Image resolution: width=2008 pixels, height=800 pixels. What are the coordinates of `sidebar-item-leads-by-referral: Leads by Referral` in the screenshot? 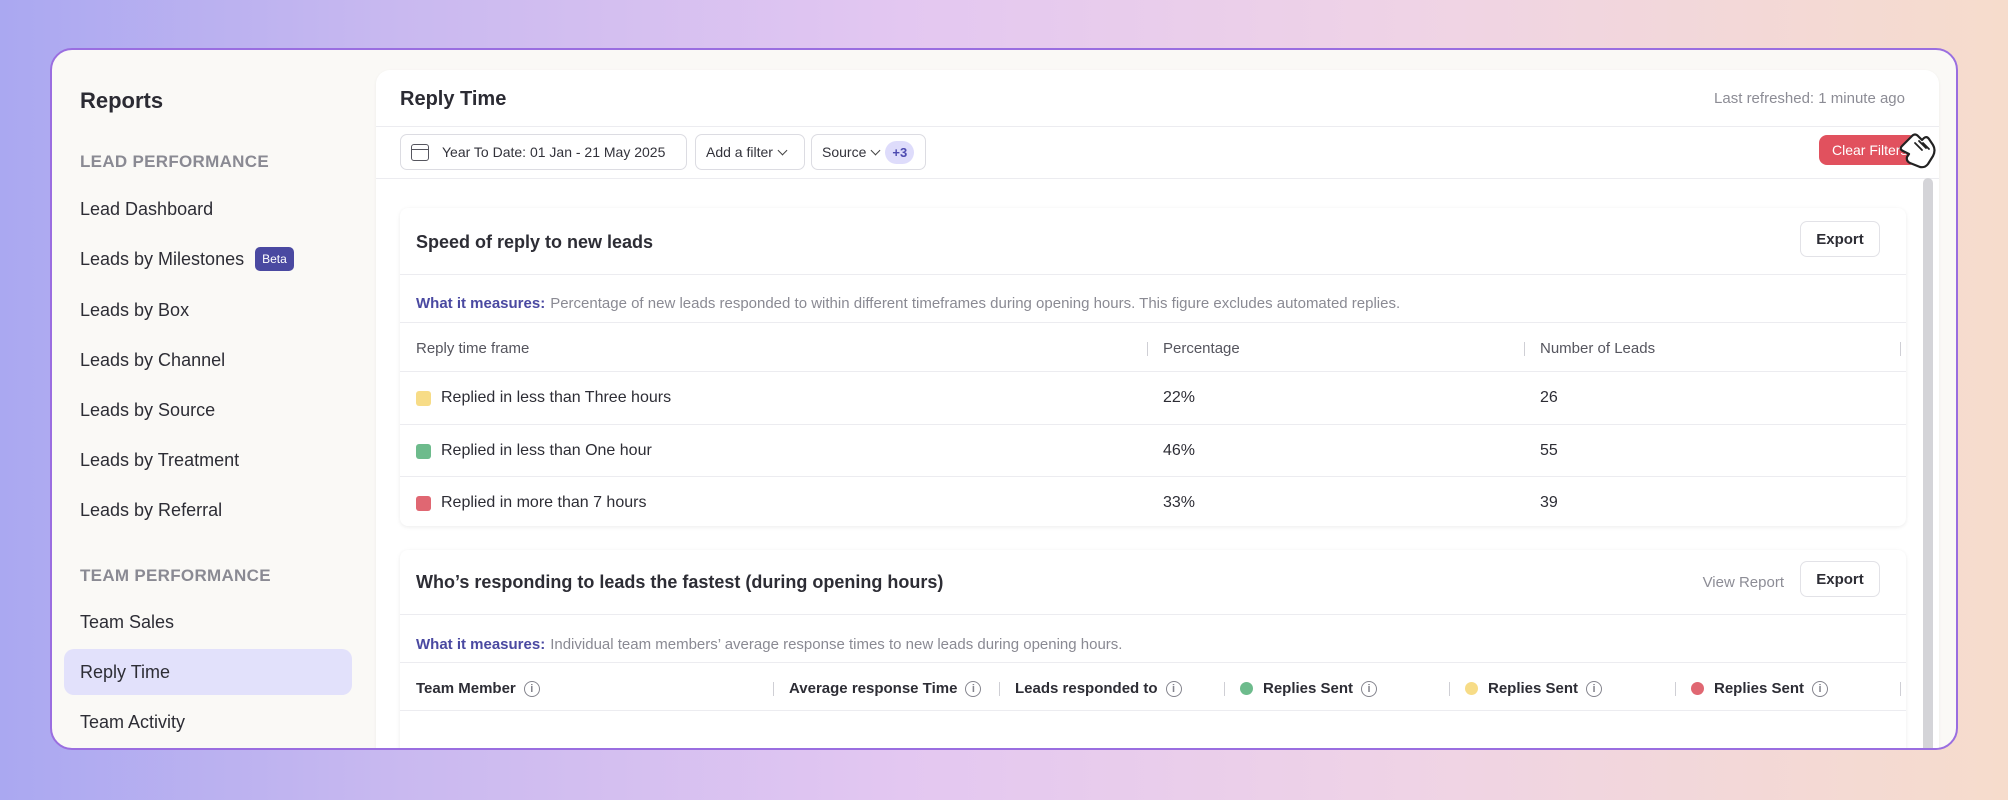 It's located at (208, 510).